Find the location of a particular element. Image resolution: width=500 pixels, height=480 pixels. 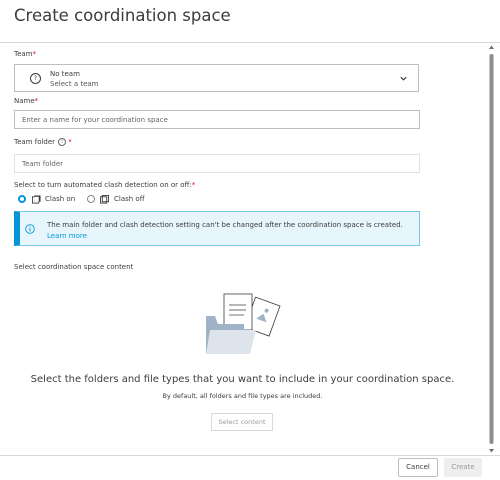

scrollbar is located at coordinates (491, 249).